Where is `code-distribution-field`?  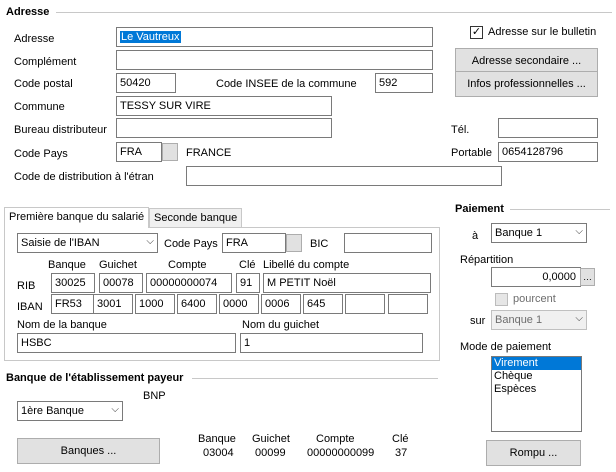
code-distribution-field is located at coordinates (344, 176).